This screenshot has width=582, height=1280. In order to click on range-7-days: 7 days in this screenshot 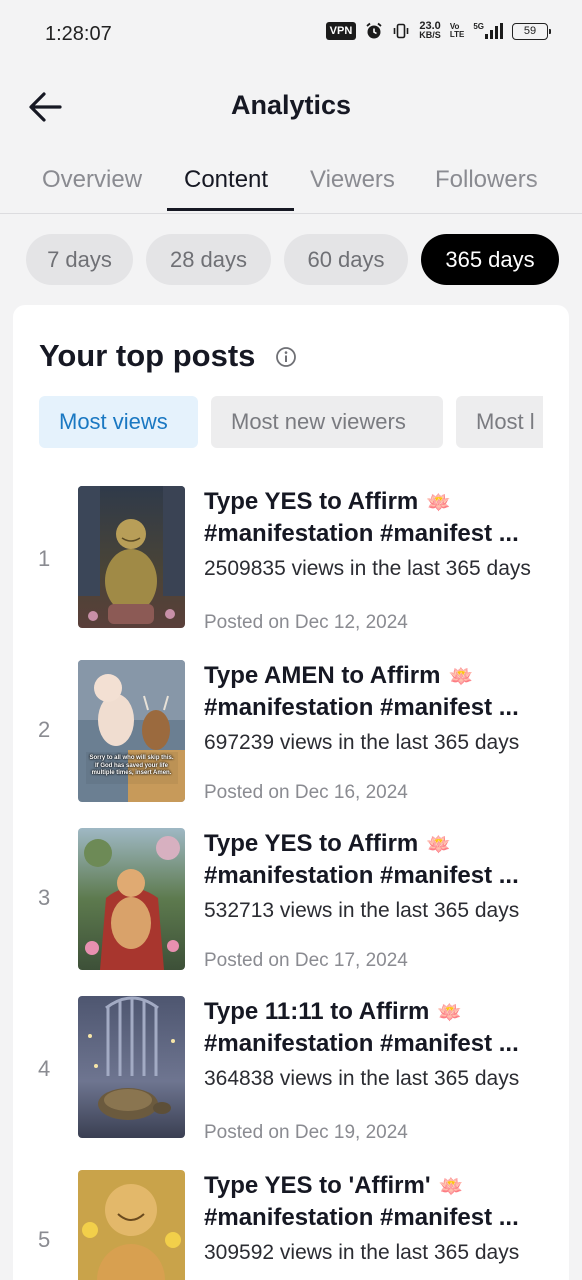, I will do `click(79, 259)`.